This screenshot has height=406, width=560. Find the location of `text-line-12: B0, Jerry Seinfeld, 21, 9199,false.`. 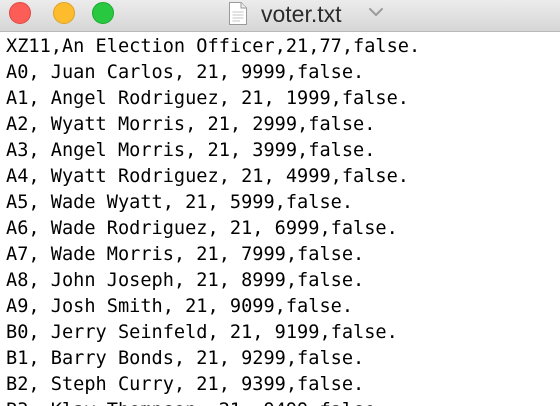

text-line-12: B0, Jerry Seinfeld, 21, 9199,false. is located at coordinates (202, 332).